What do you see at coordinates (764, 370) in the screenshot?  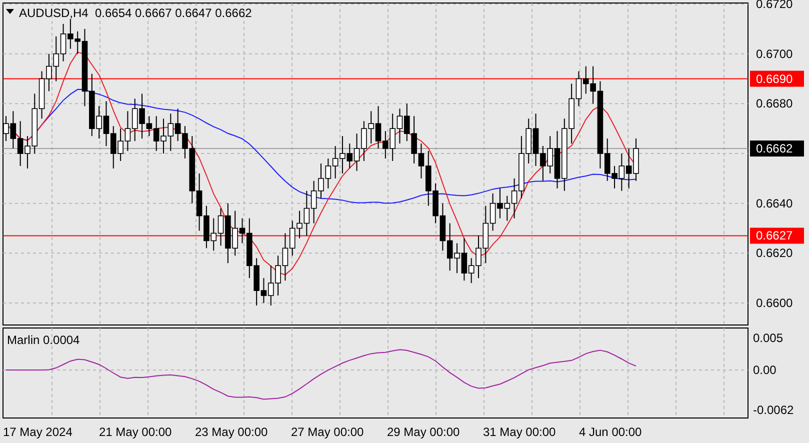 I see `indicator-label: 0.00` at bounding box center [764, 370].